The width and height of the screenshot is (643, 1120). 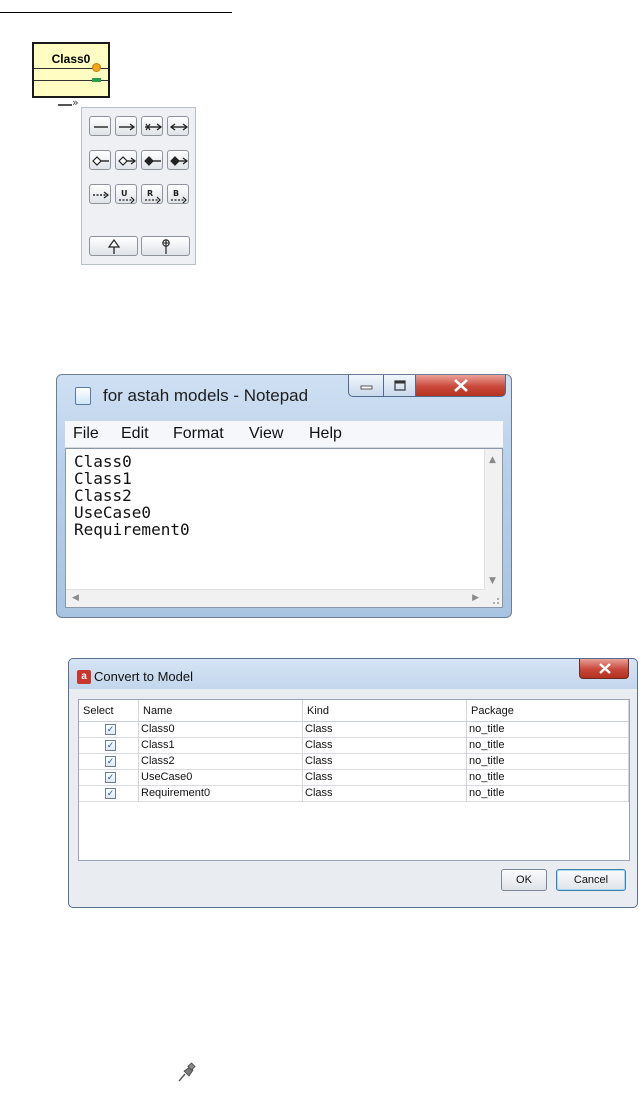 I want to click on attribute-icon, so click(x=96, y=67).